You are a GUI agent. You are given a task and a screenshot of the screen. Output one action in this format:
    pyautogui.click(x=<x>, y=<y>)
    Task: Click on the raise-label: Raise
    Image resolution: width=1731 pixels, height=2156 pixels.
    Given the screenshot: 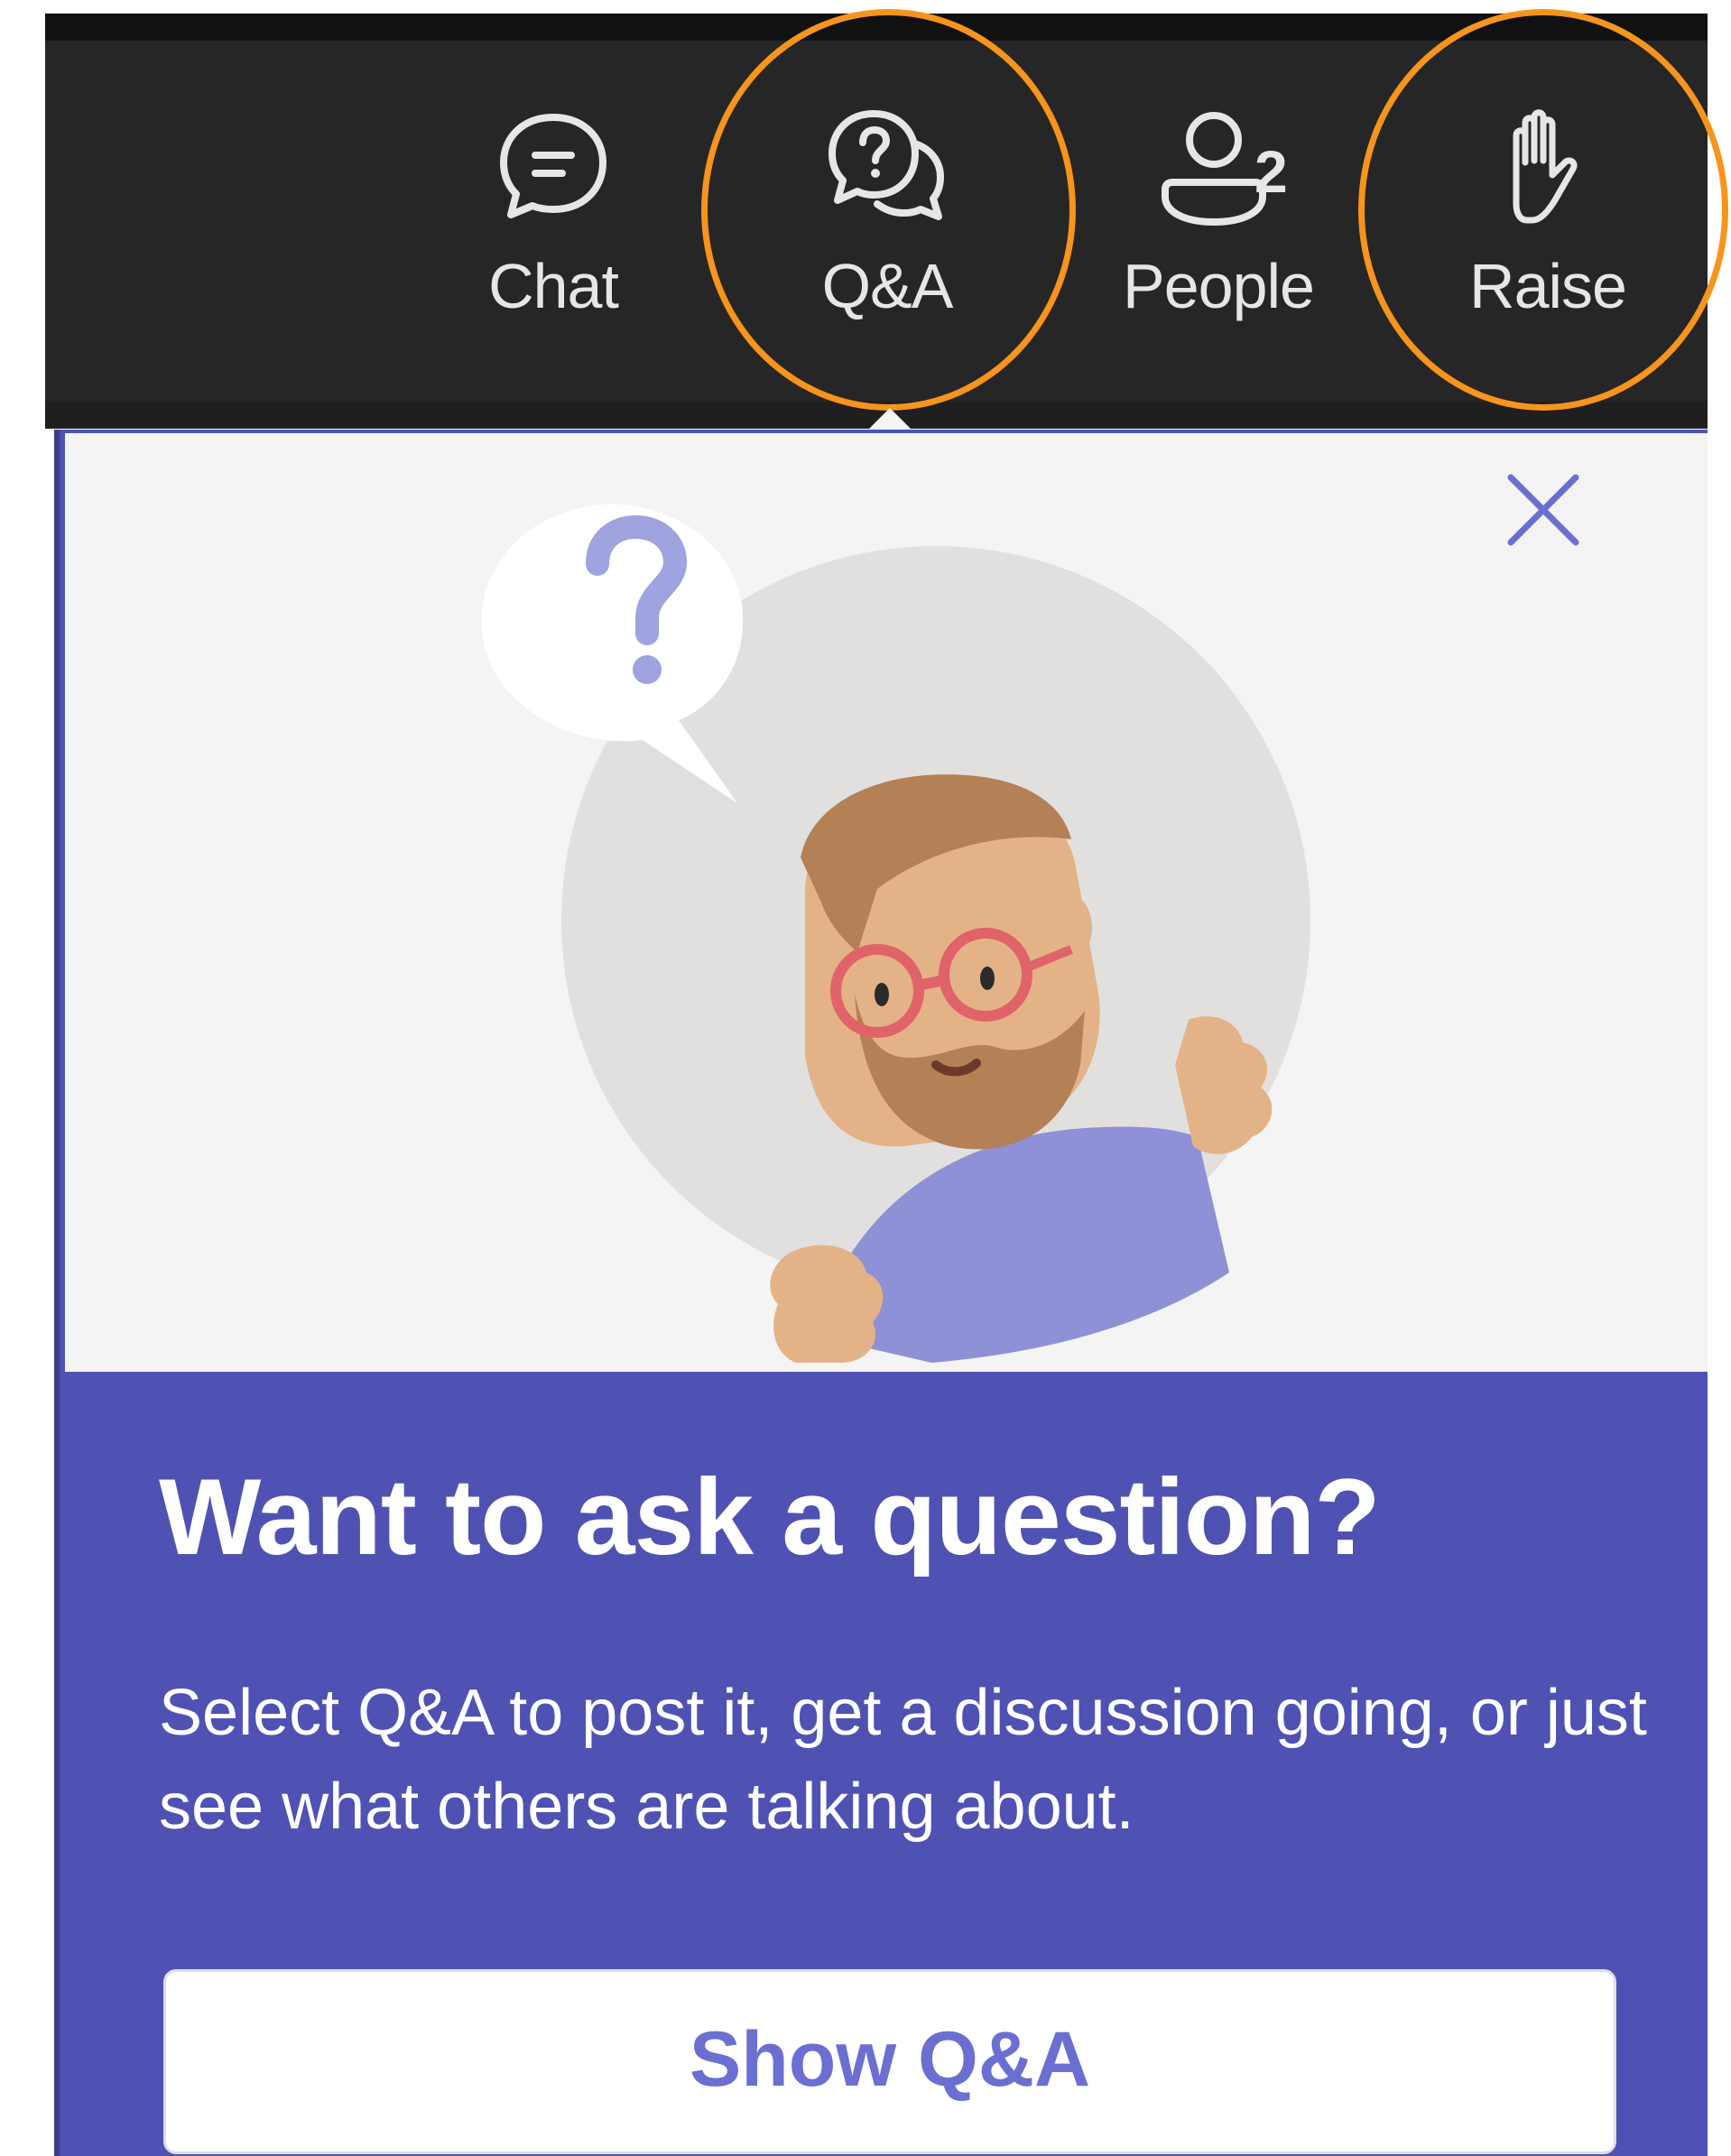 What is the action you would take?
    pyautogui.click(x=1548, y=286)
    